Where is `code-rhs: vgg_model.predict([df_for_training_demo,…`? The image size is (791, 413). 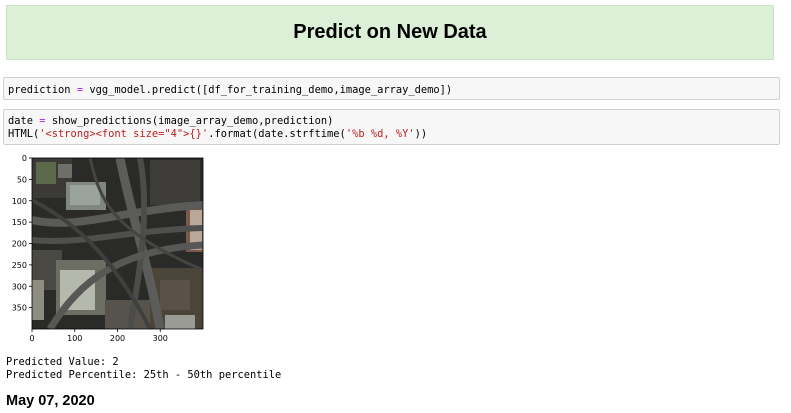 code-rhs: vgg_model.predict([df_for_training_demo,… is located at coordinates (271, 90).